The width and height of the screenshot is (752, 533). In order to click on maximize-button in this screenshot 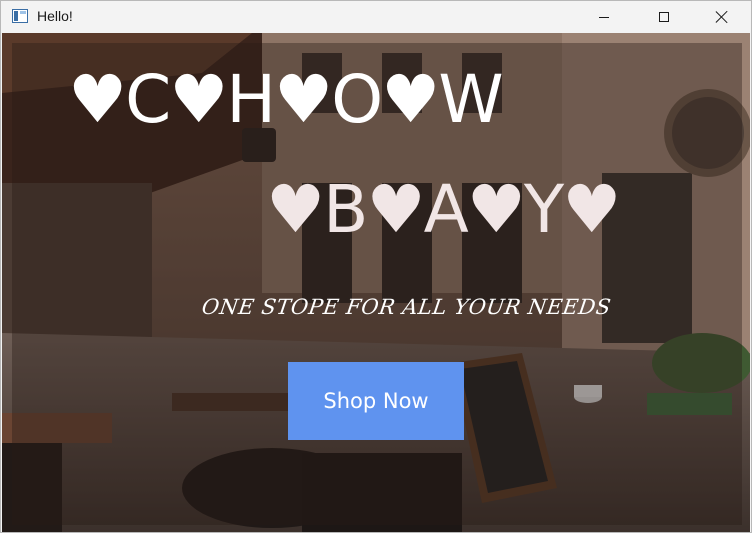, I will do `click(664, 17)`.